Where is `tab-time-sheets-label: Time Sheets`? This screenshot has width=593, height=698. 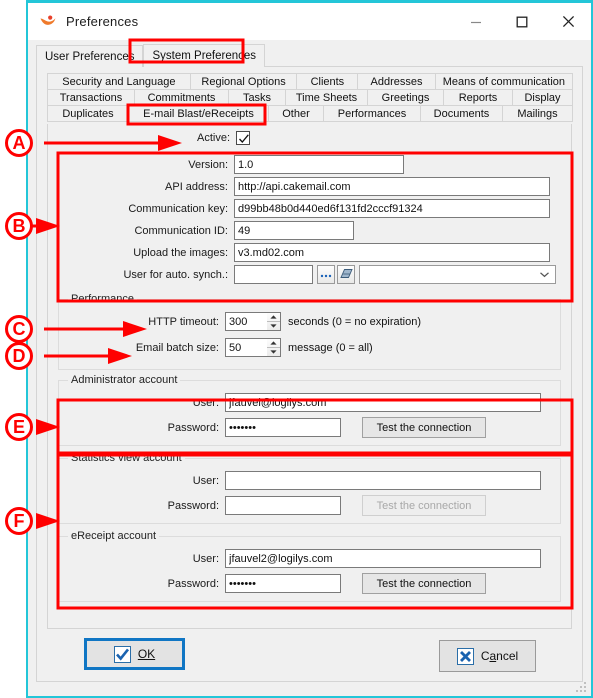
tab-time-sheets-label: Time Sheets is located at coordinates (326, 97).